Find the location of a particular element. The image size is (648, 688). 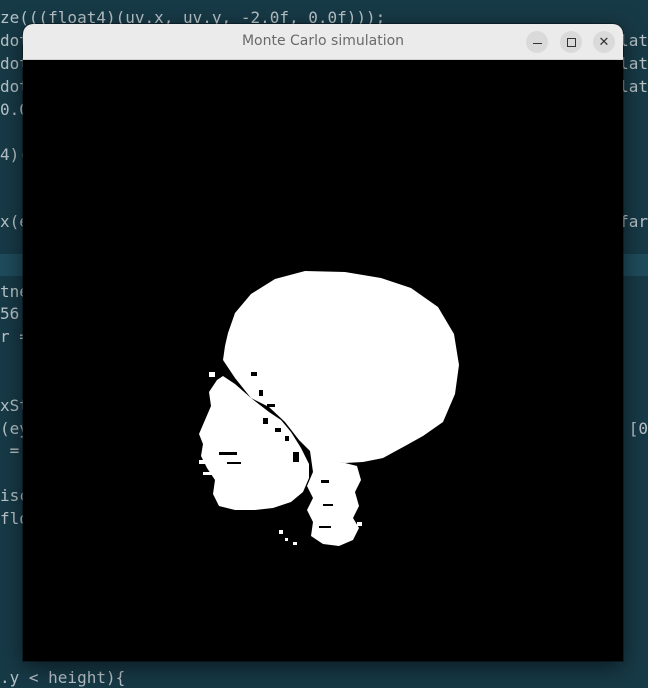

close-icon: ✕ is located at coordinates (604, 42).